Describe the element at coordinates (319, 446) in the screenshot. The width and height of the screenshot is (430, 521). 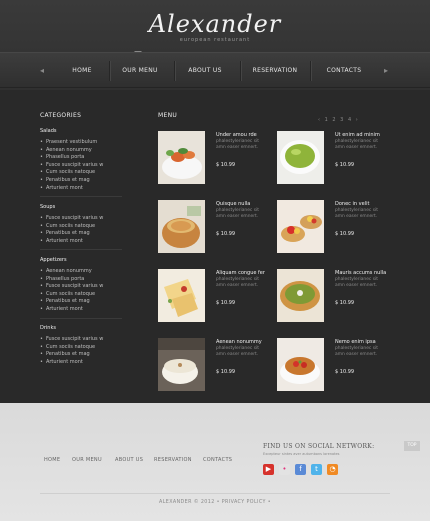
I see `social-title: FIND US ON SOCIAL NETWORK:` at that location.